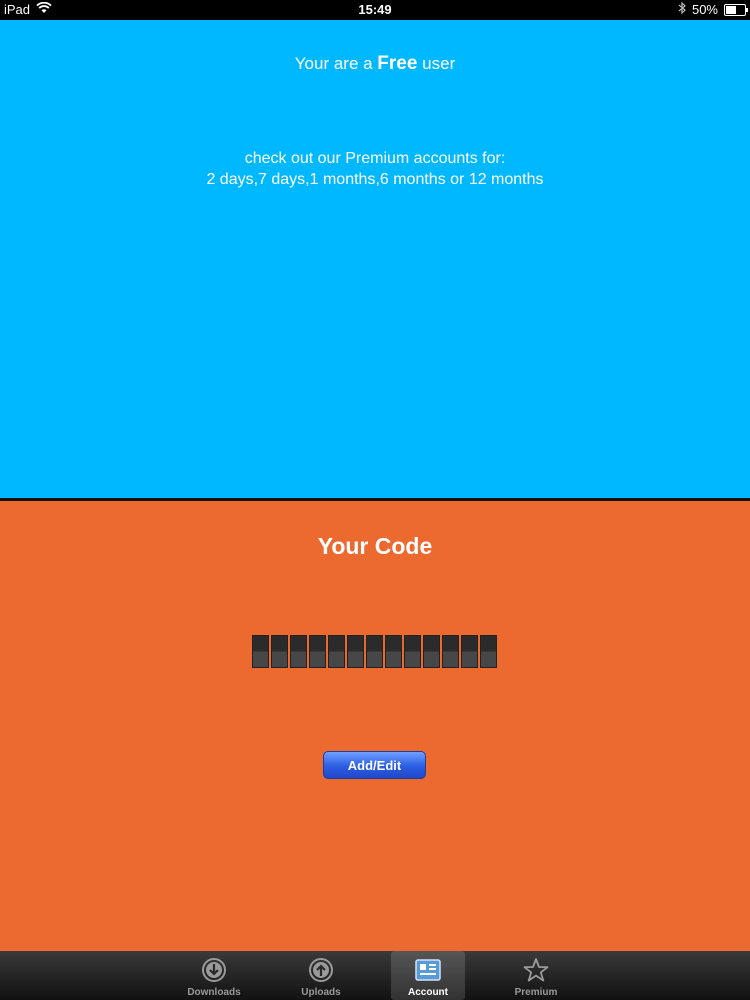  I want to click on account-icon, so click(428, 970).